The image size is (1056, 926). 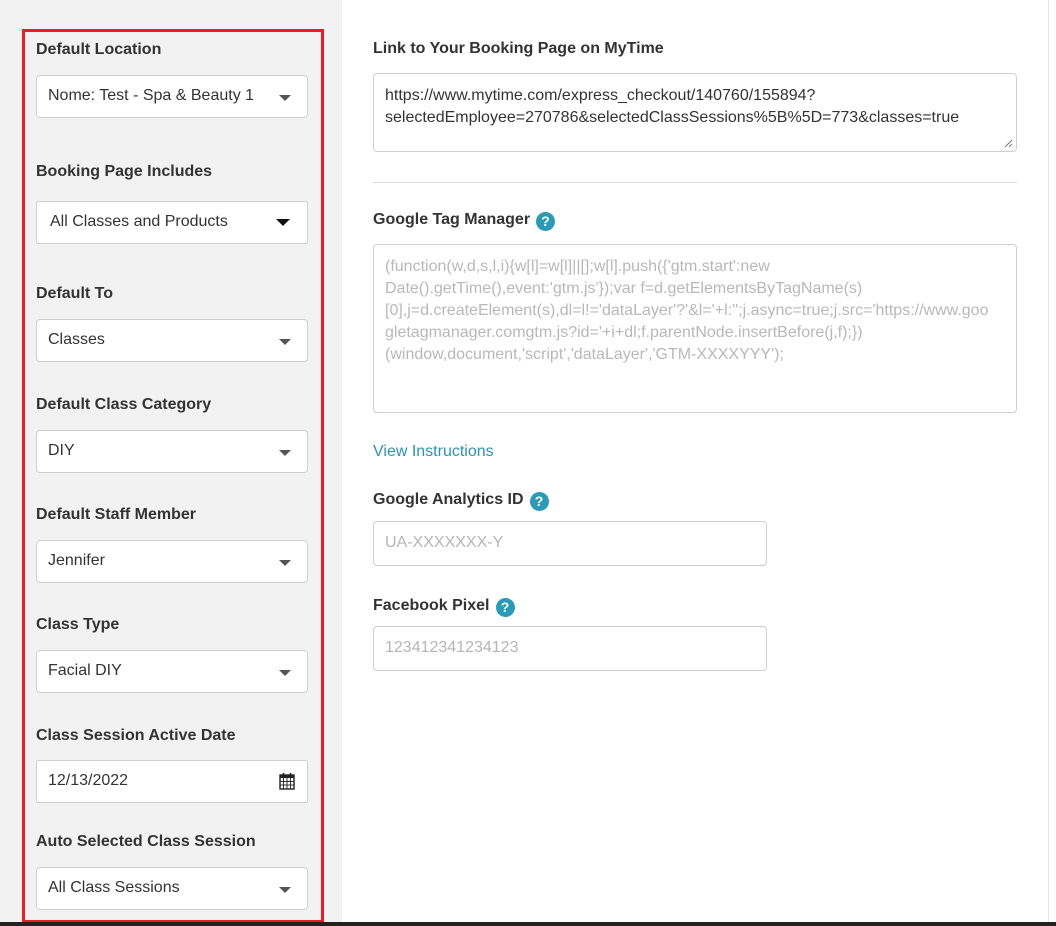 I want to click on auto-selected-class-session-select: All Class Sessions, so click(x=172, y=888).